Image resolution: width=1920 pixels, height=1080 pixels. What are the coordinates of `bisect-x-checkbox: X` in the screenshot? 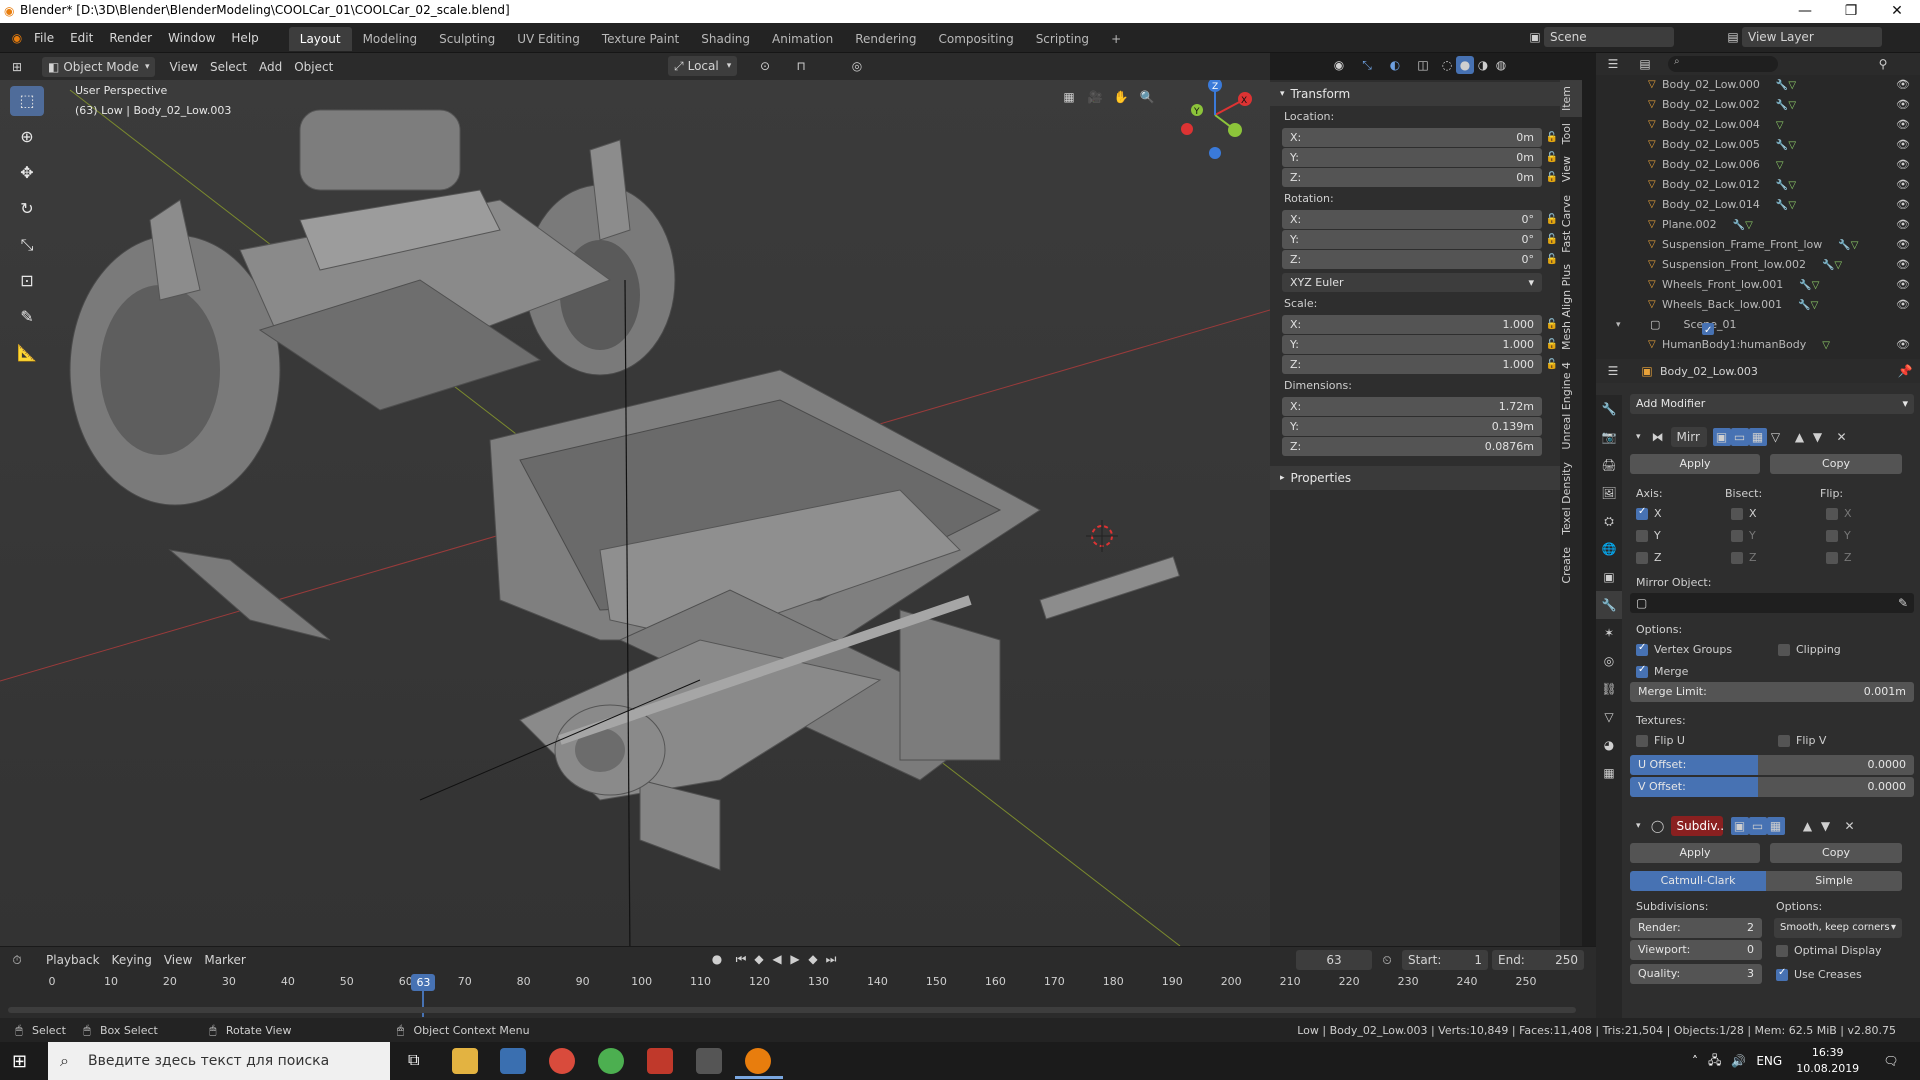 It's located at (1778, 513).